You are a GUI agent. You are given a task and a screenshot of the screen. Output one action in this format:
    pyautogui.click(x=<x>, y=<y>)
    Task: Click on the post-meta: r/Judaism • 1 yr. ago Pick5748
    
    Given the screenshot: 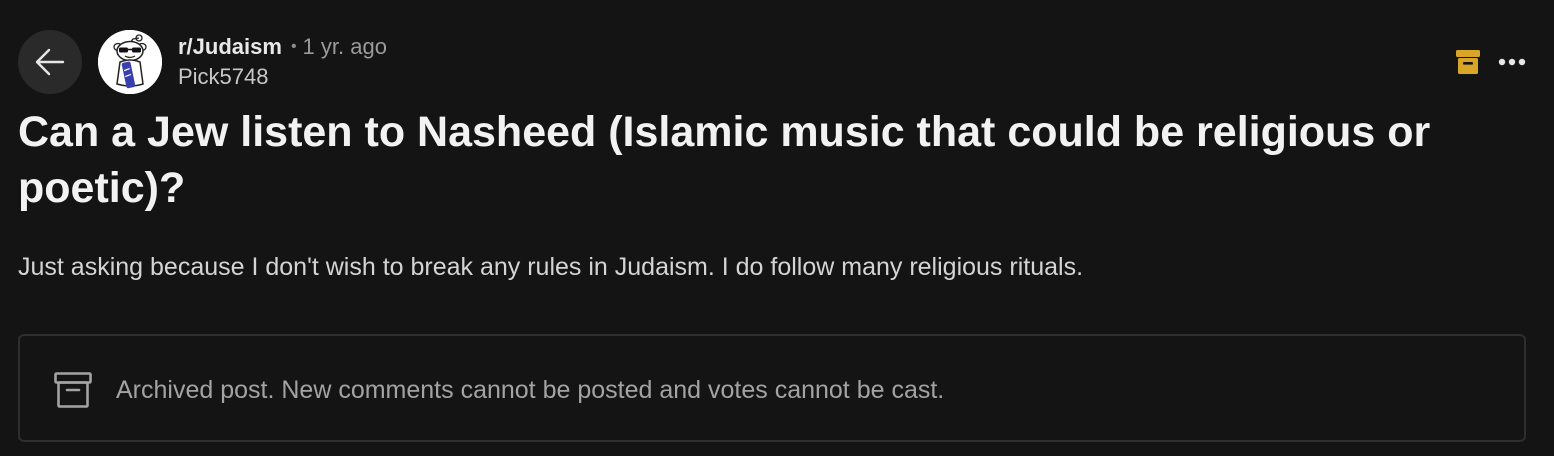 What is the action you would take?
    pyautogui.click(x=282, y=62)
    